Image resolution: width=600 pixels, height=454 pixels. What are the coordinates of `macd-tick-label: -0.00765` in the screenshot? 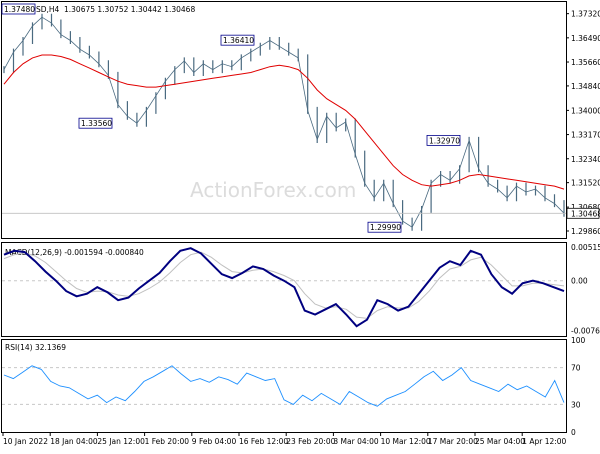 It's located at (585, 330).